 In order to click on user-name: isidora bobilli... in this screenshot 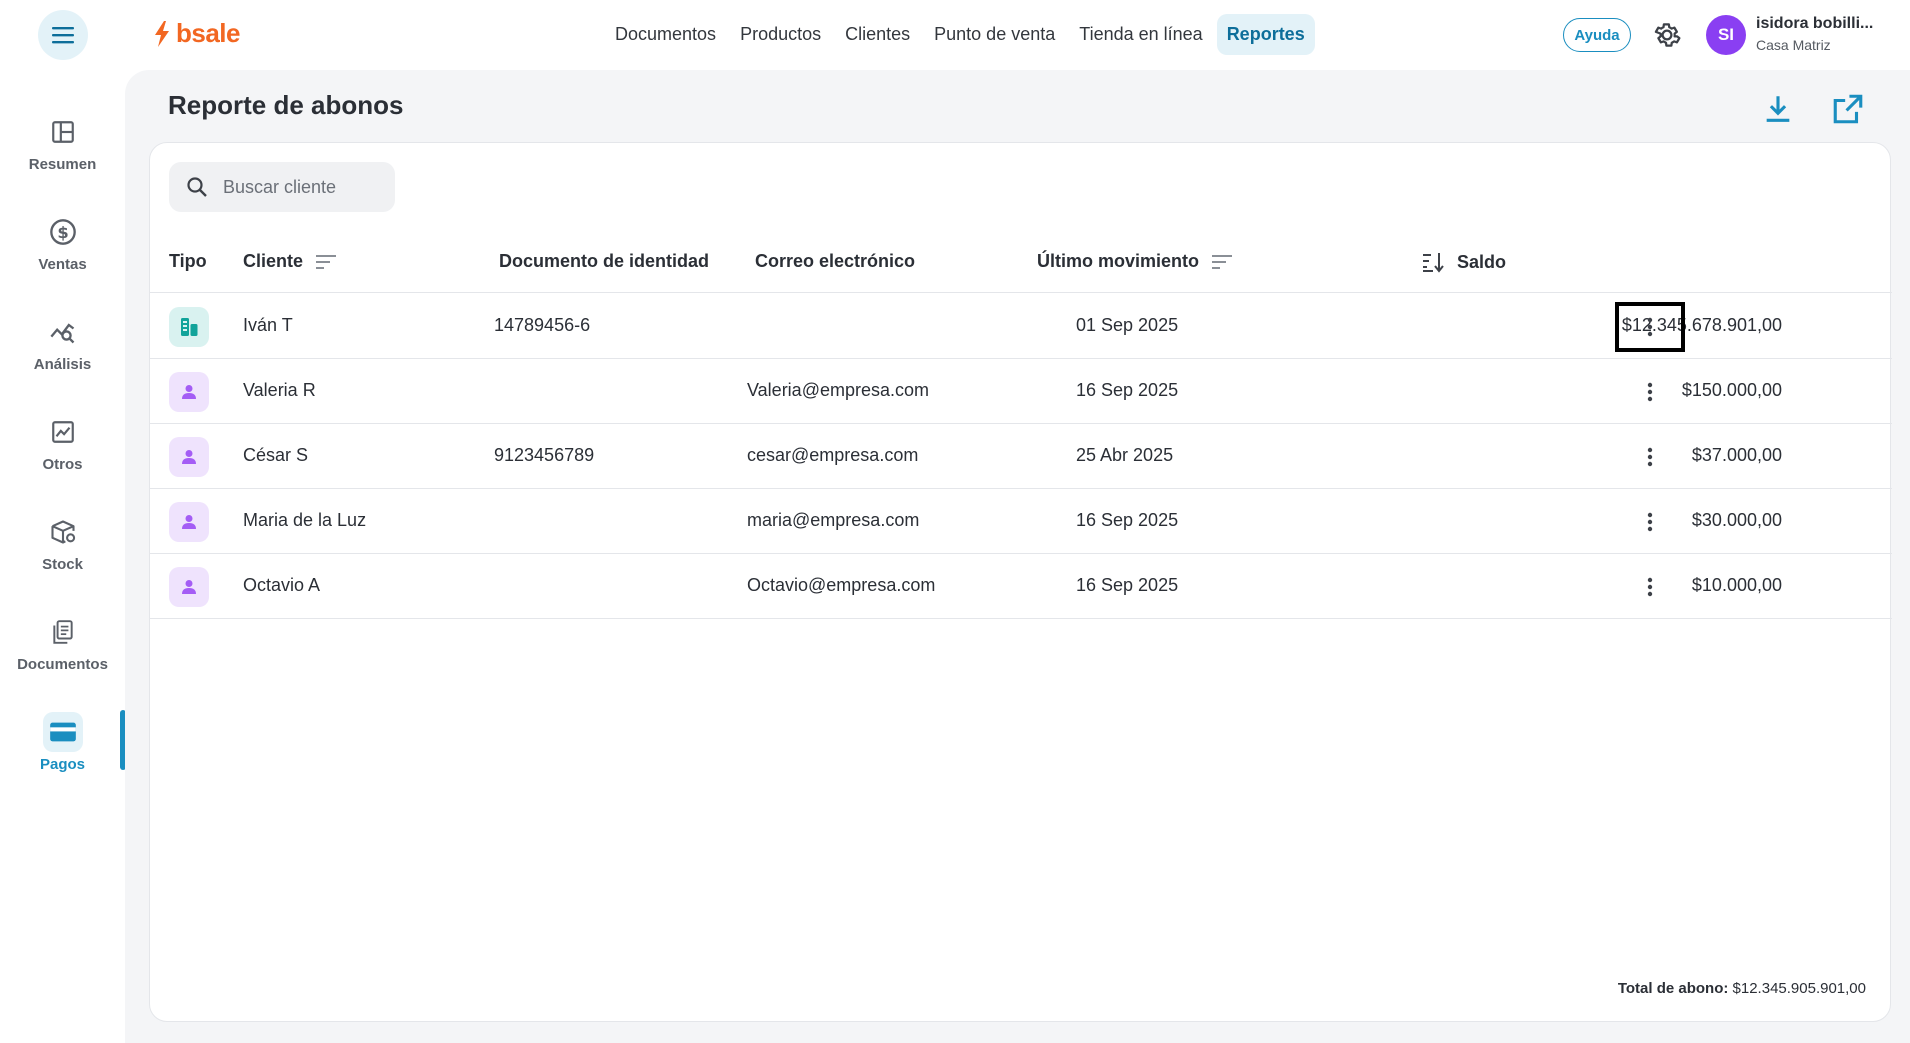, I will do `click(1814, 24)`.